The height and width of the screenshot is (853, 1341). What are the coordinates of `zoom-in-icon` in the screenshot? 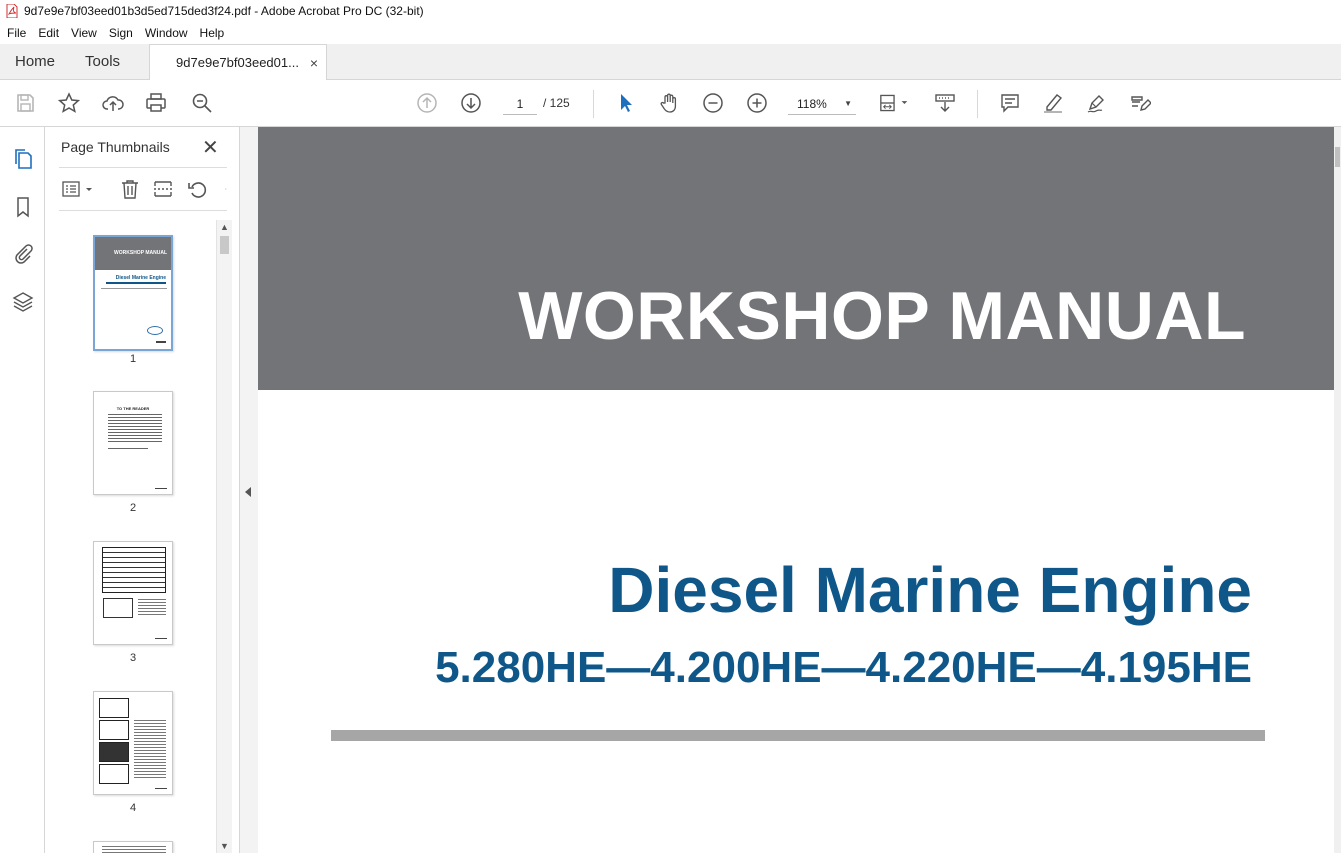 It's located at (757, 103).